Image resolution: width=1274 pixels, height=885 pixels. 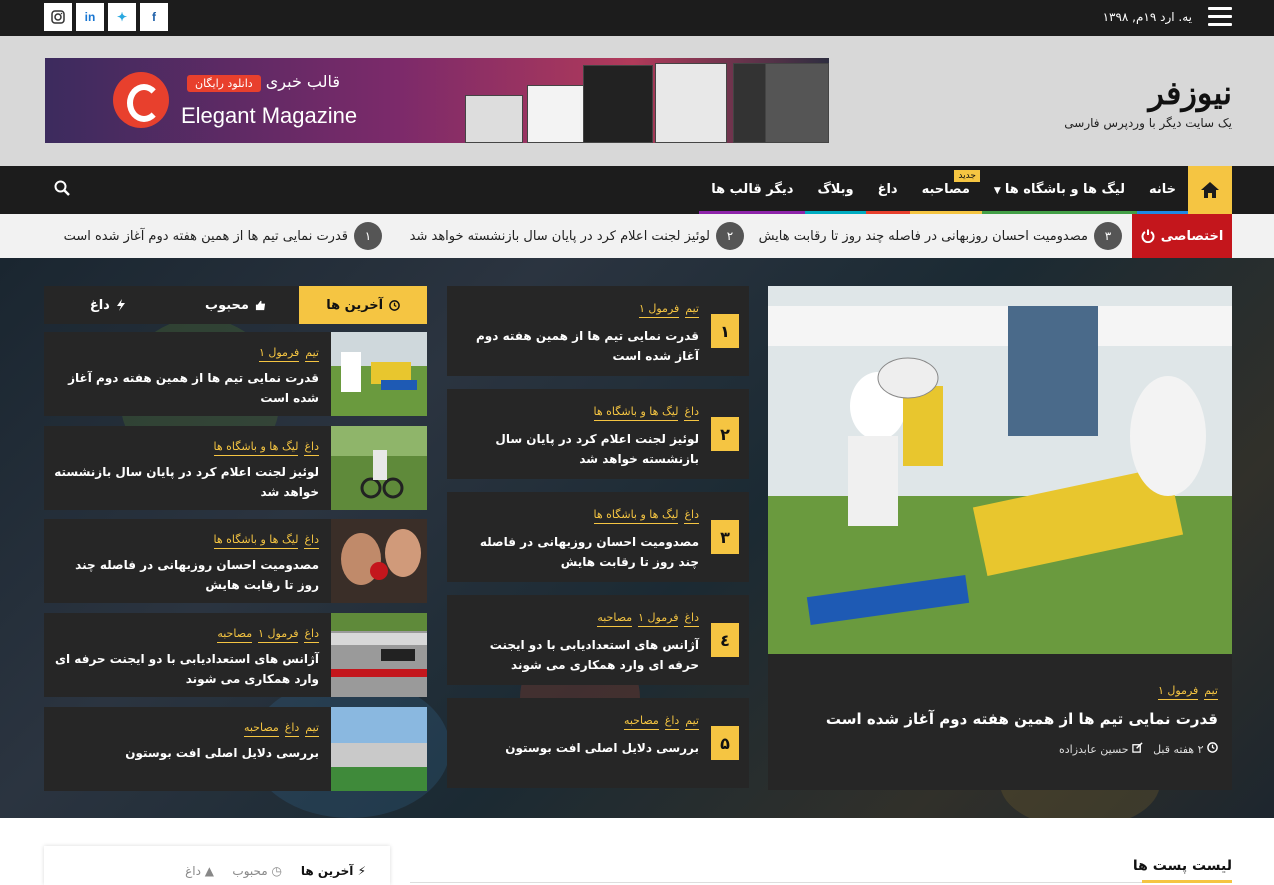 I want to click on bolt-icon, so click(x=120, y=305).